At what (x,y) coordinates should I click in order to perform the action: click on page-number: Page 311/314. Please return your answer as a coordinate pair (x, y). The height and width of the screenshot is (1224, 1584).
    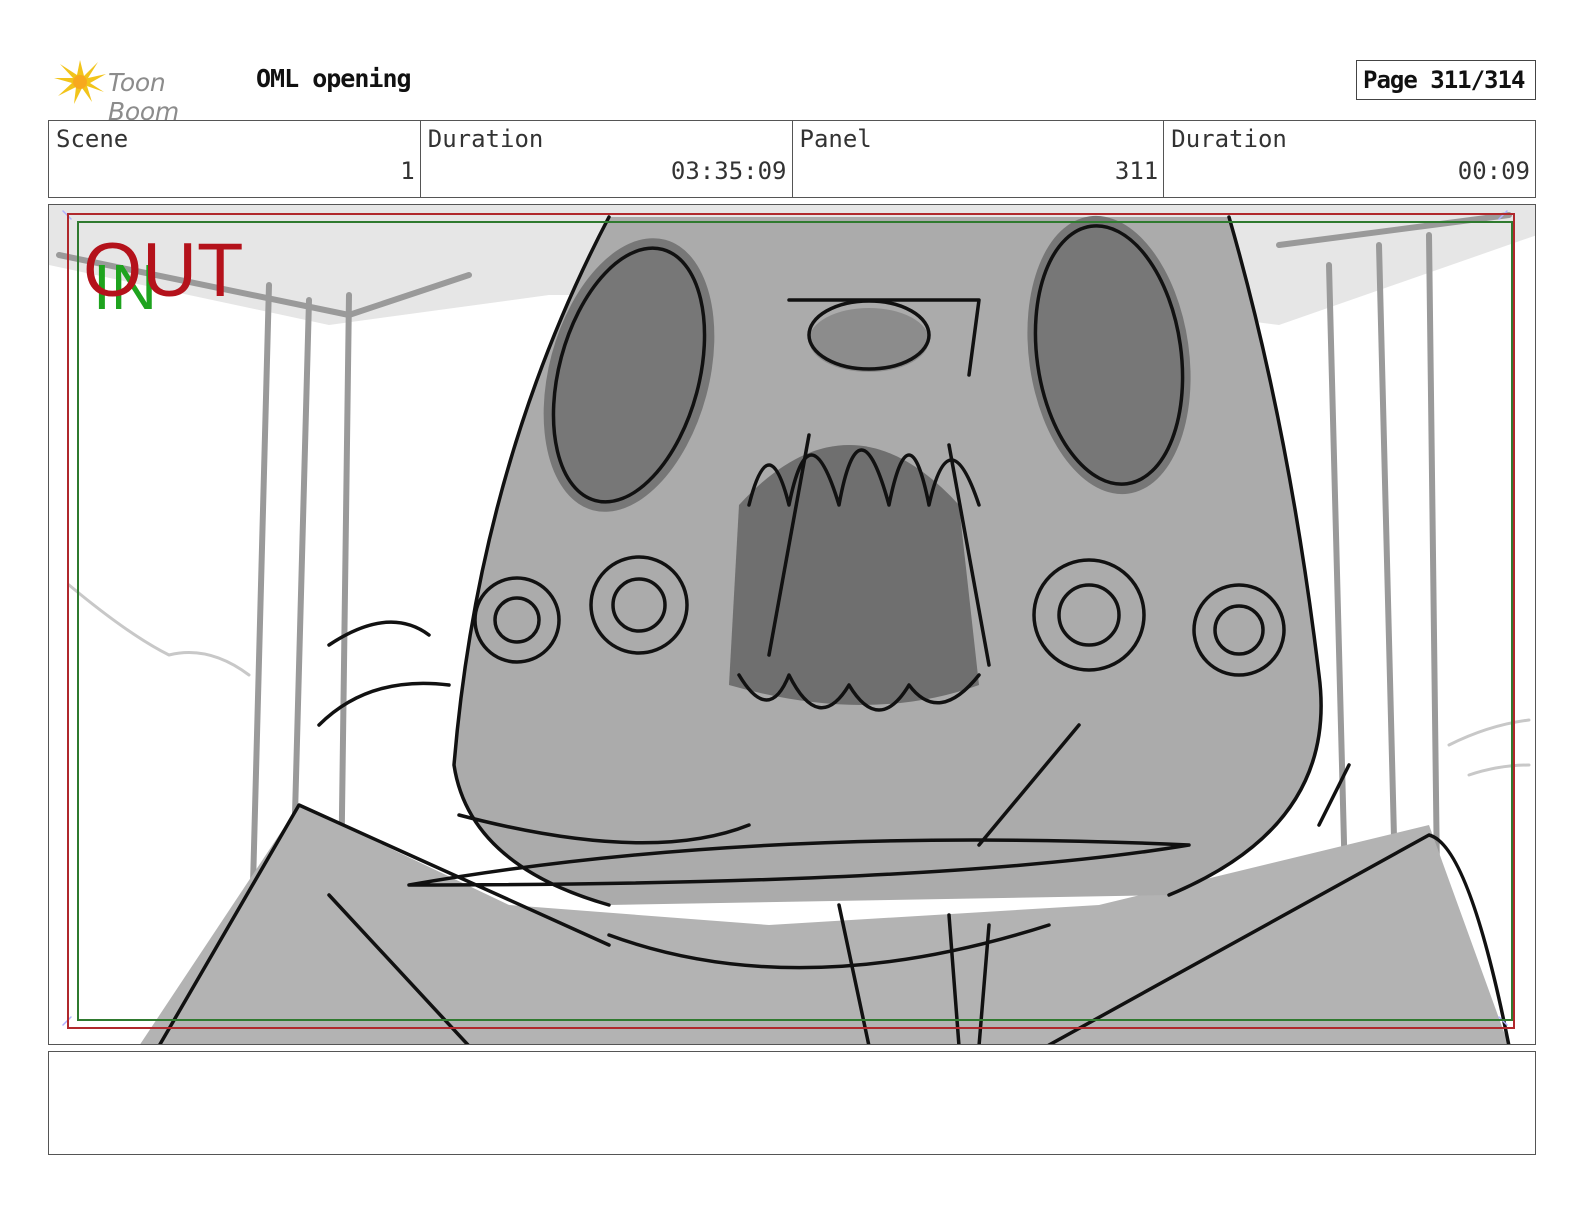
    Looking at the image, I should click on (1444, 80).